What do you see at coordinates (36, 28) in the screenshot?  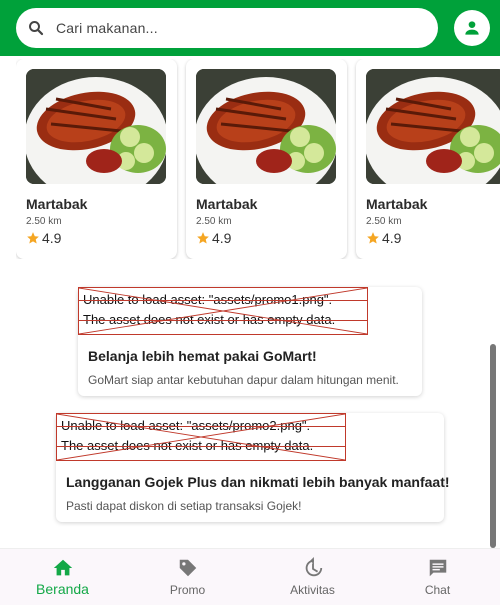 I see `search-icon` at bounding box center [36, 28].